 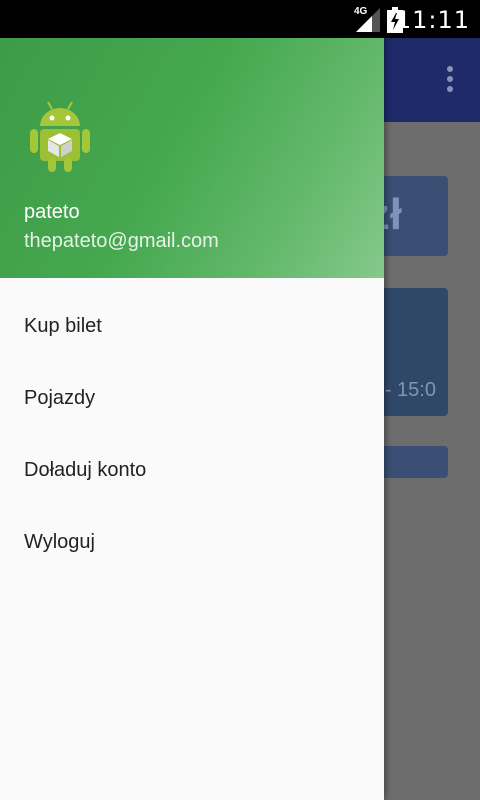 I want to click on signal-icon, so click(x=368, y=20).